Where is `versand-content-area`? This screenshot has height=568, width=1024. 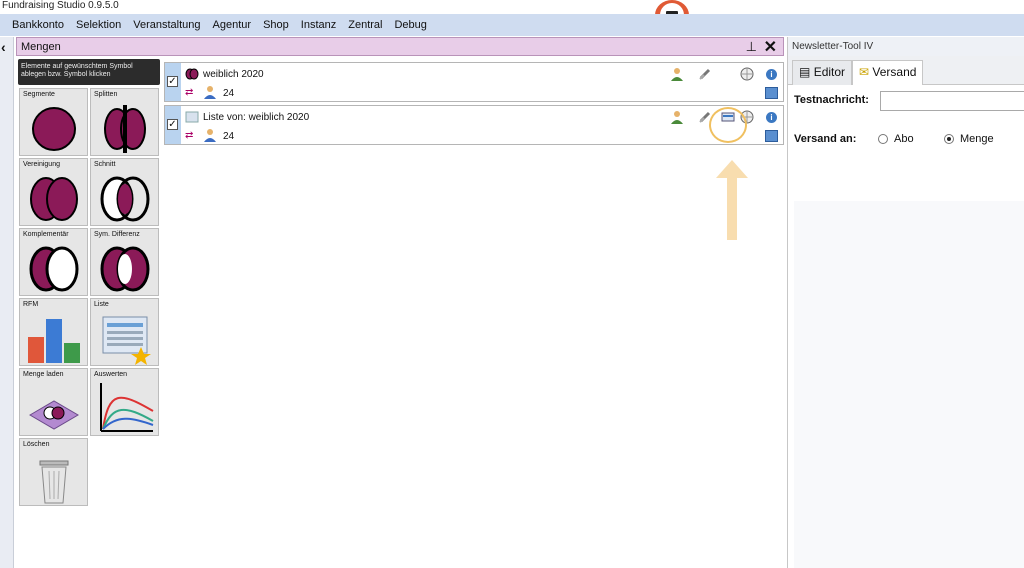
versand-content-area is located at coordinates (909, 384).